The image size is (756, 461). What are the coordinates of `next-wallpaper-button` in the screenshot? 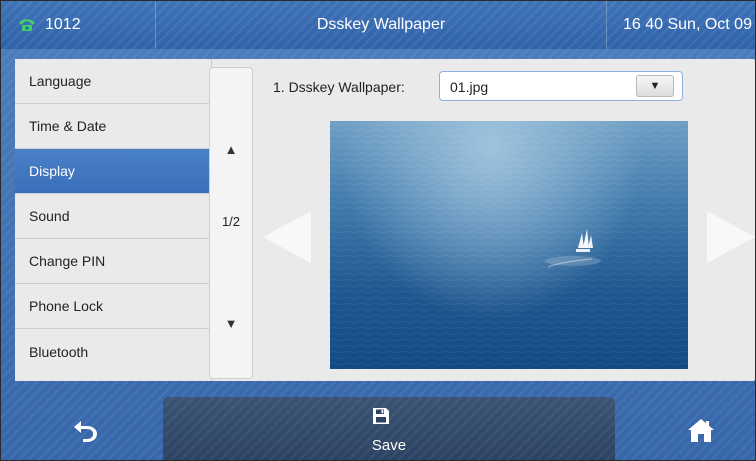 It's located at (731, 237).